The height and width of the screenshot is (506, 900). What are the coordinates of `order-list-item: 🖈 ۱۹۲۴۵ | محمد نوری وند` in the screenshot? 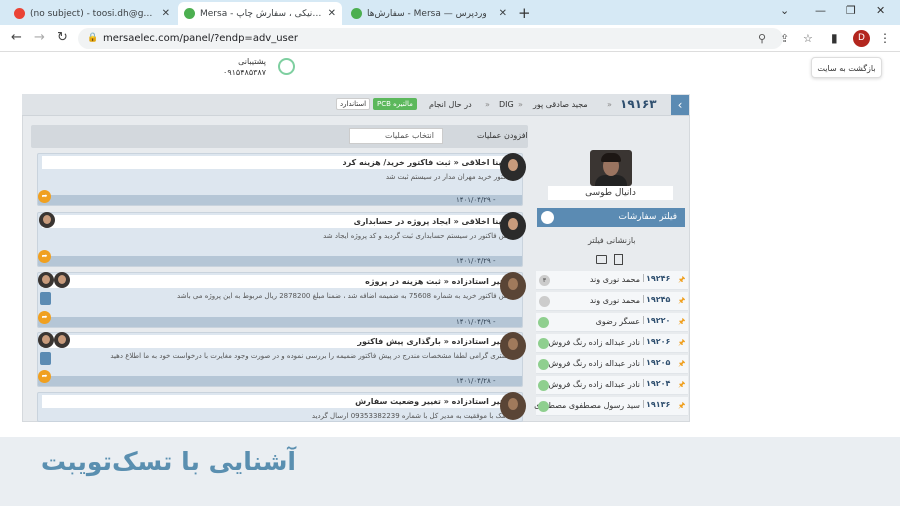 It's located at (612, 301).